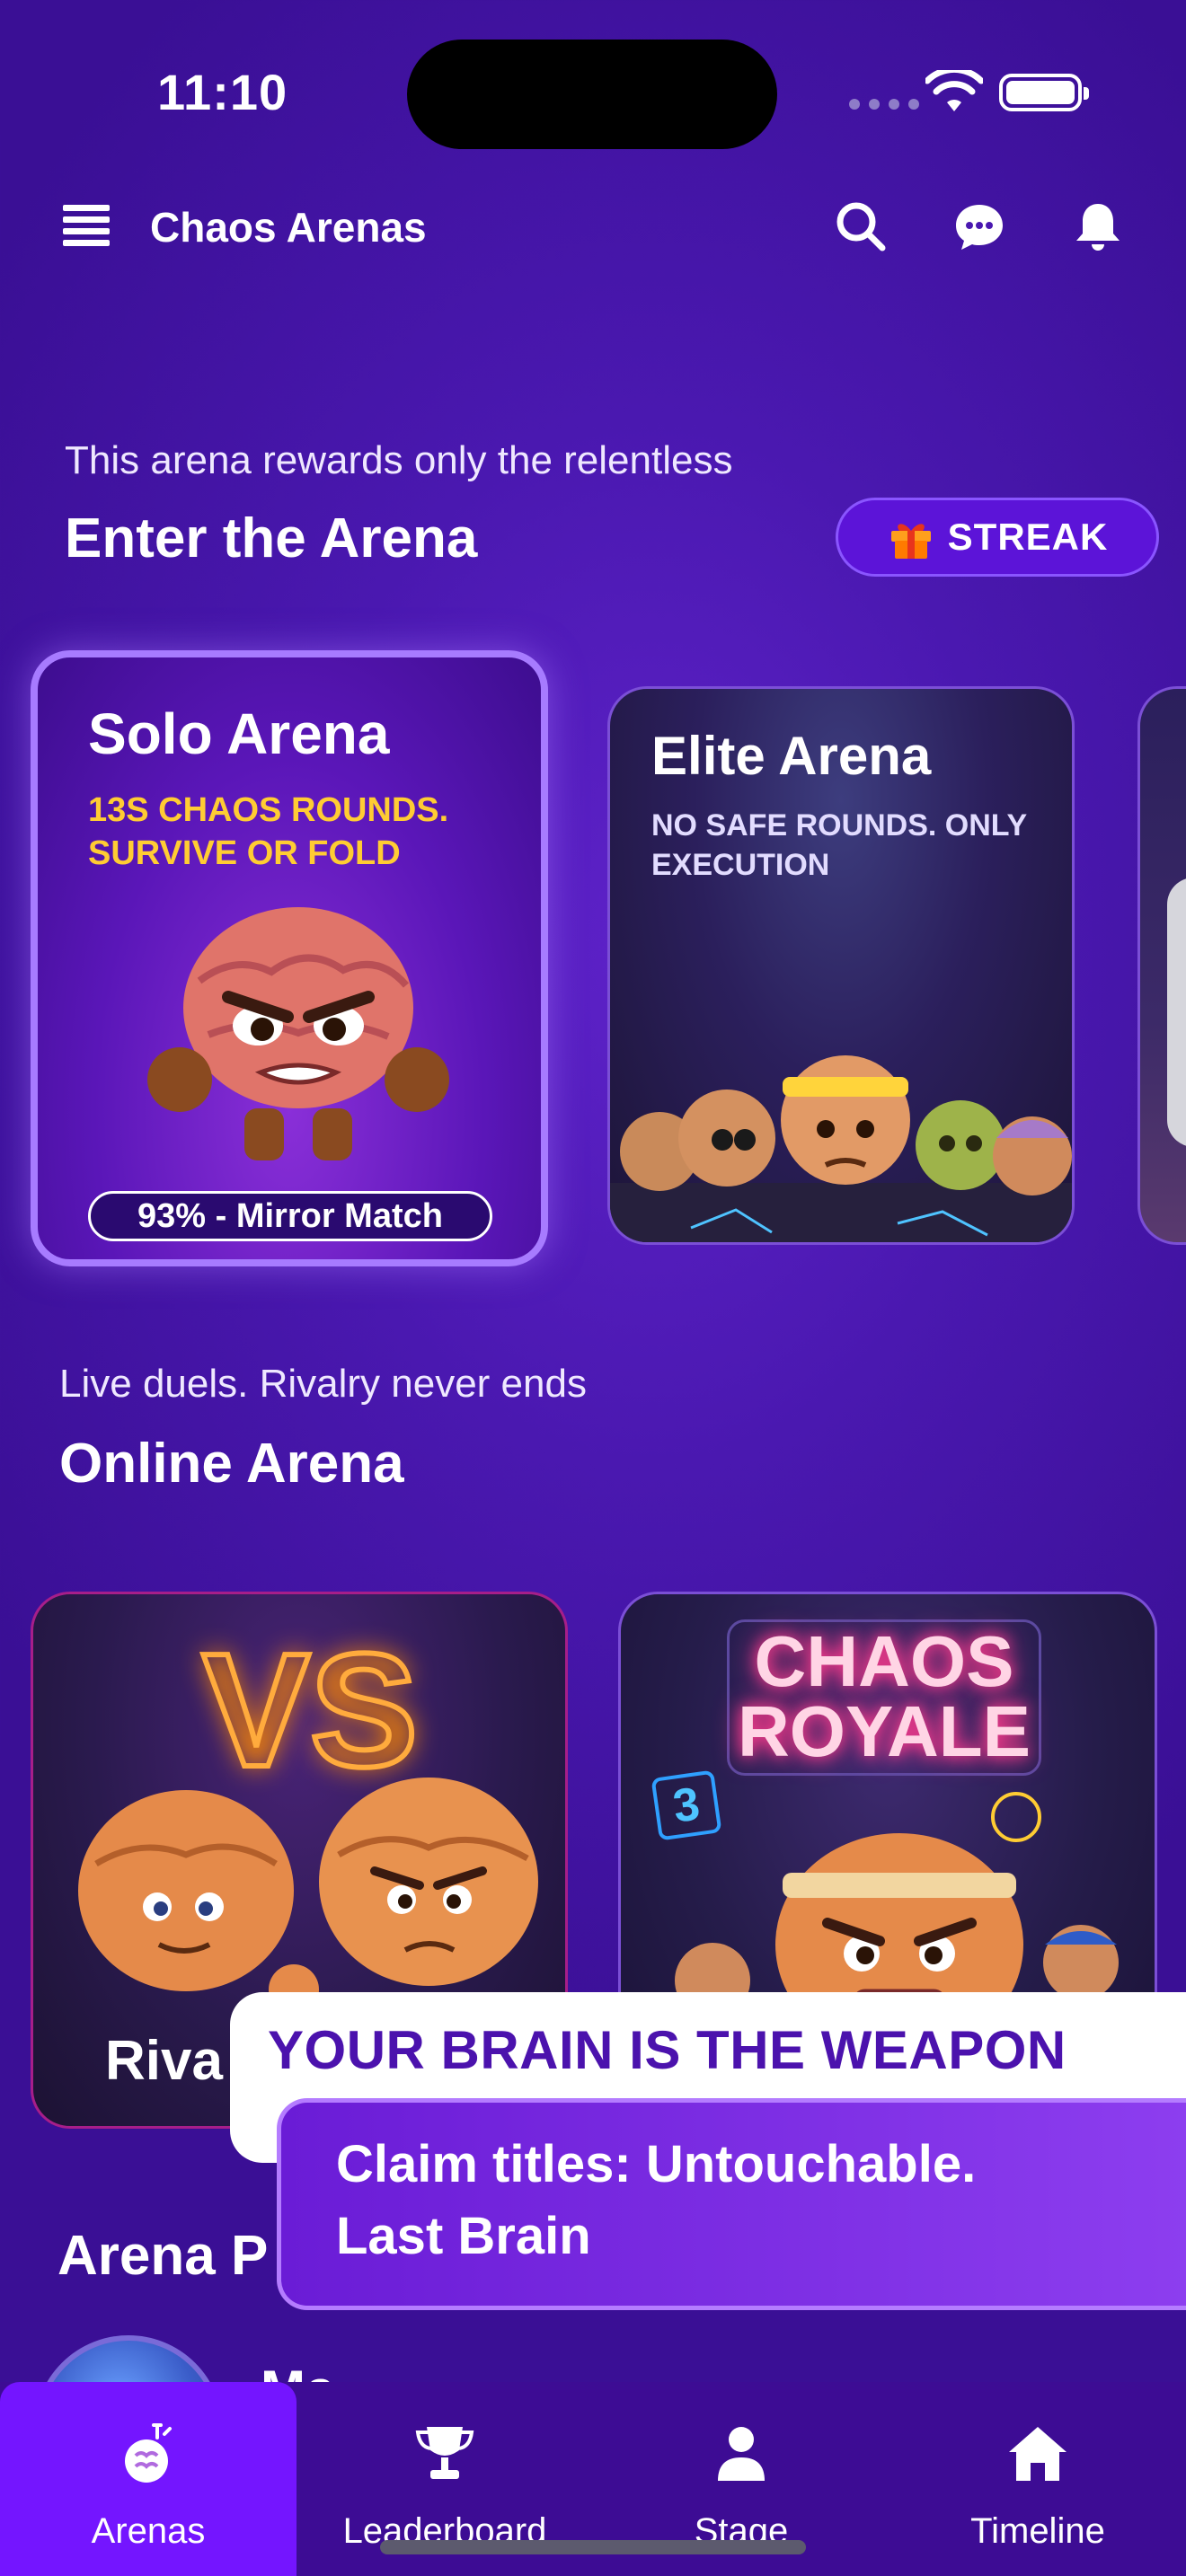  What do you see at coordinates (86, 225) in the screenshot?
I see `hamburger-menu-icon` at bounding box center [86, 225].